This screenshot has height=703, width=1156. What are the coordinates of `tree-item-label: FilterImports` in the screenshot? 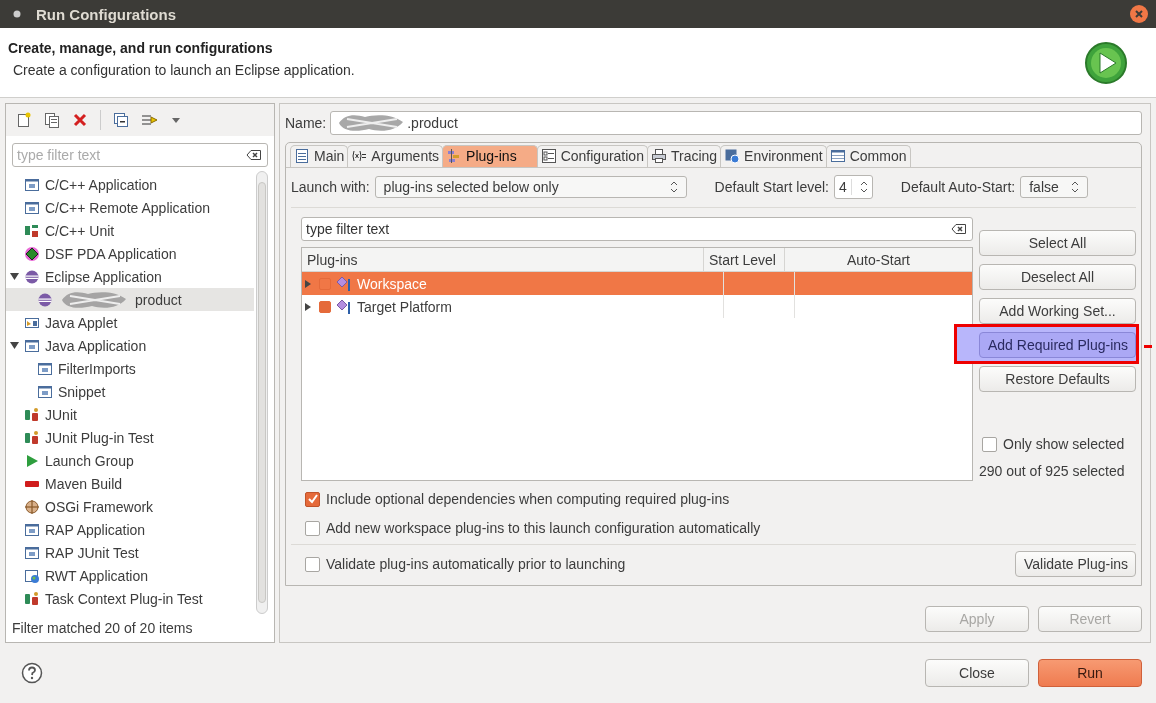 It's located at (97, 368).